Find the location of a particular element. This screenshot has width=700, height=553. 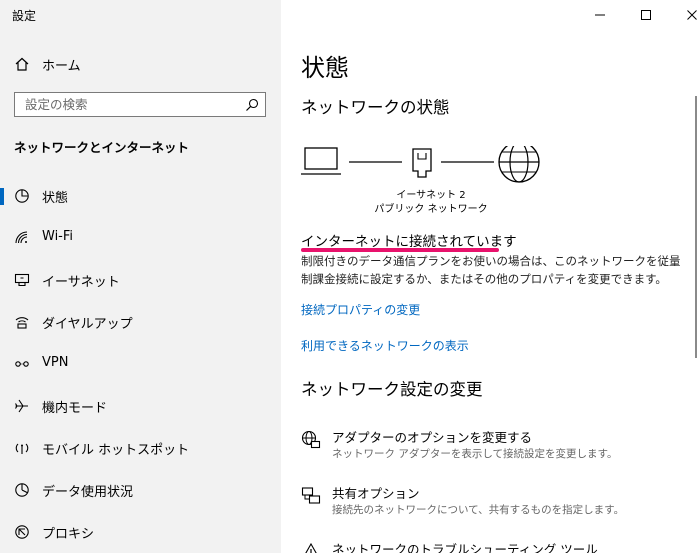

globe-icon is located at coordinates (519, 164).